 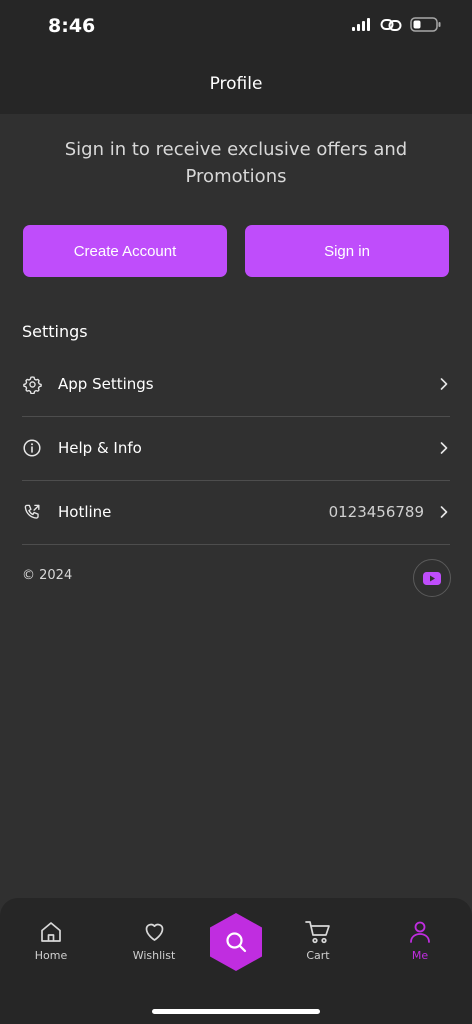 I want to click on page-title: Profile, so click(x=236, y=84).